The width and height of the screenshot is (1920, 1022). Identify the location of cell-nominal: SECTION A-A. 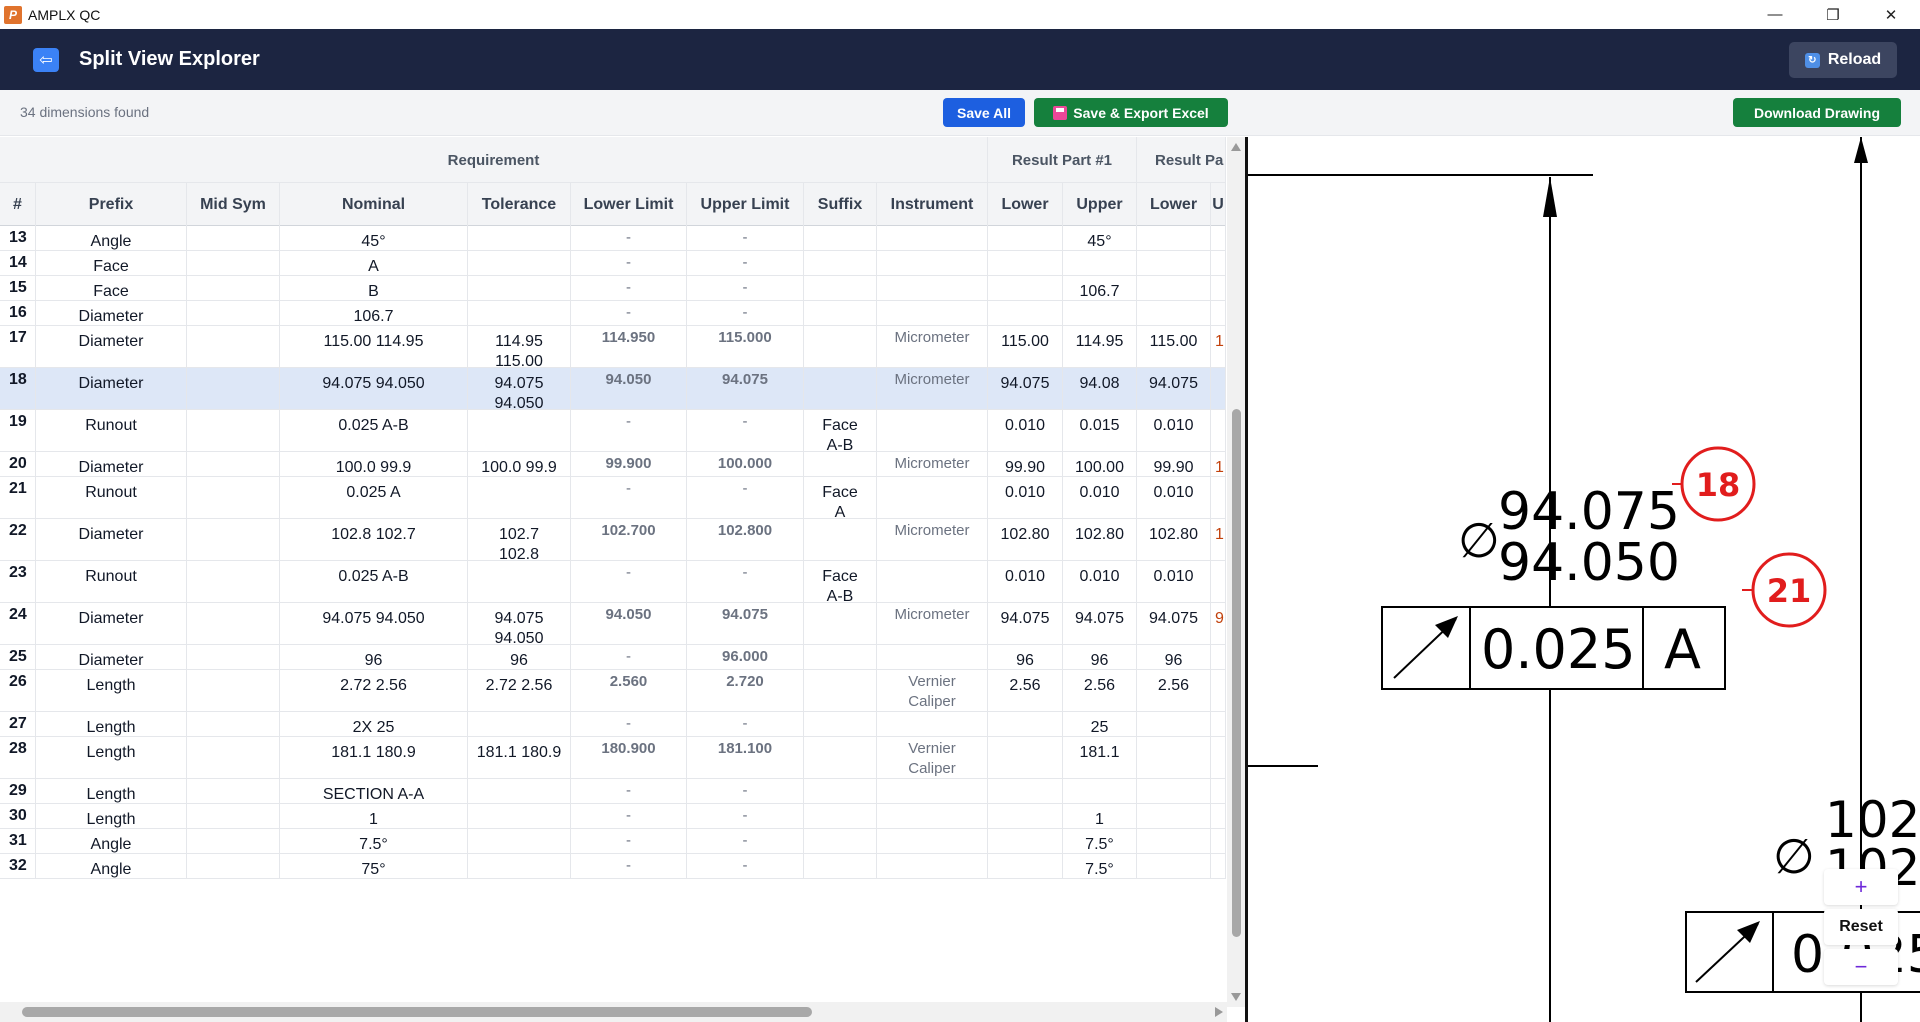
(374, 791).